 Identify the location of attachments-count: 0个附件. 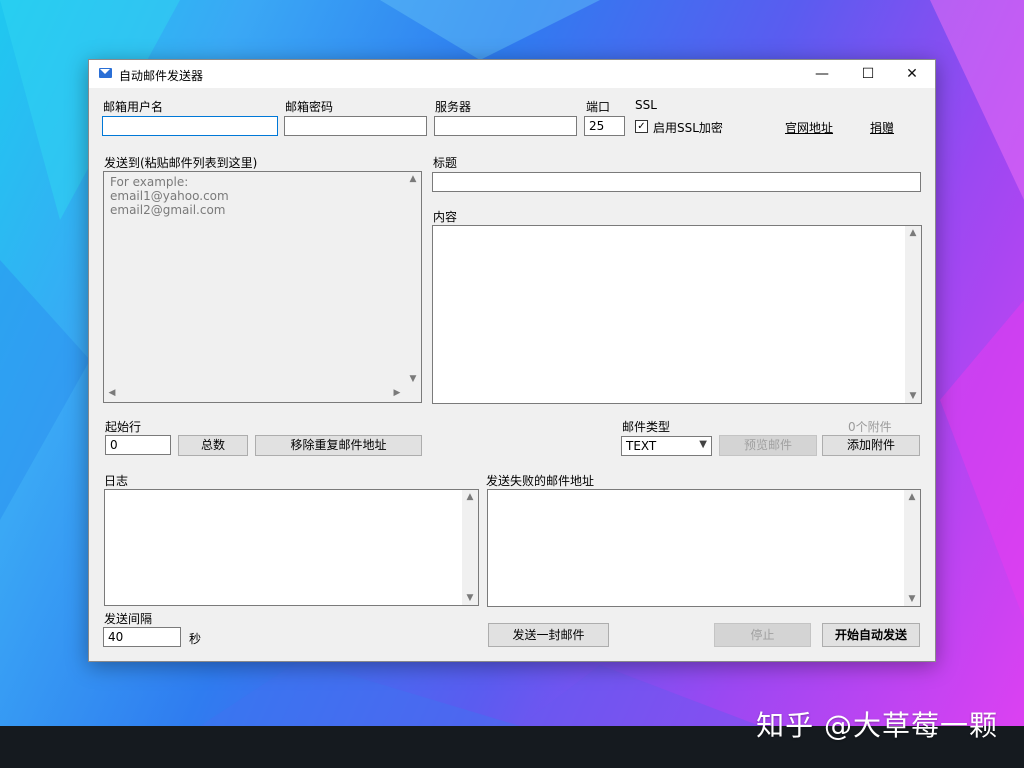
(870, 427).